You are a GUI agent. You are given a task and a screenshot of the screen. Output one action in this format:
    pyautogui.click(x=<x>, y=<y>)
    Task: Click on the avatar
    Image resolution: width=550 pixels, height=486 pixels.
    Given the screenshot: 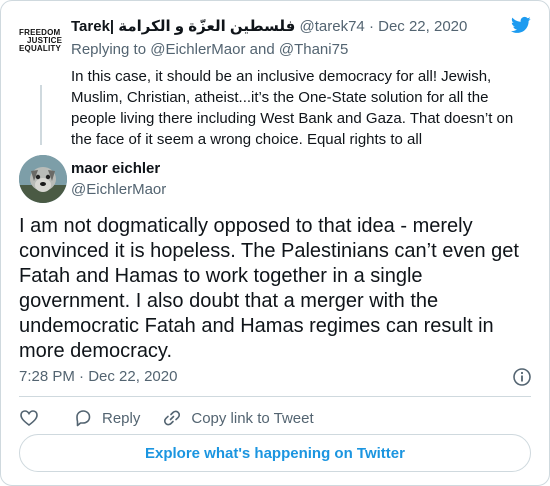 What is the action you would take?
    pyautogui.click(x=43, y=179)
    